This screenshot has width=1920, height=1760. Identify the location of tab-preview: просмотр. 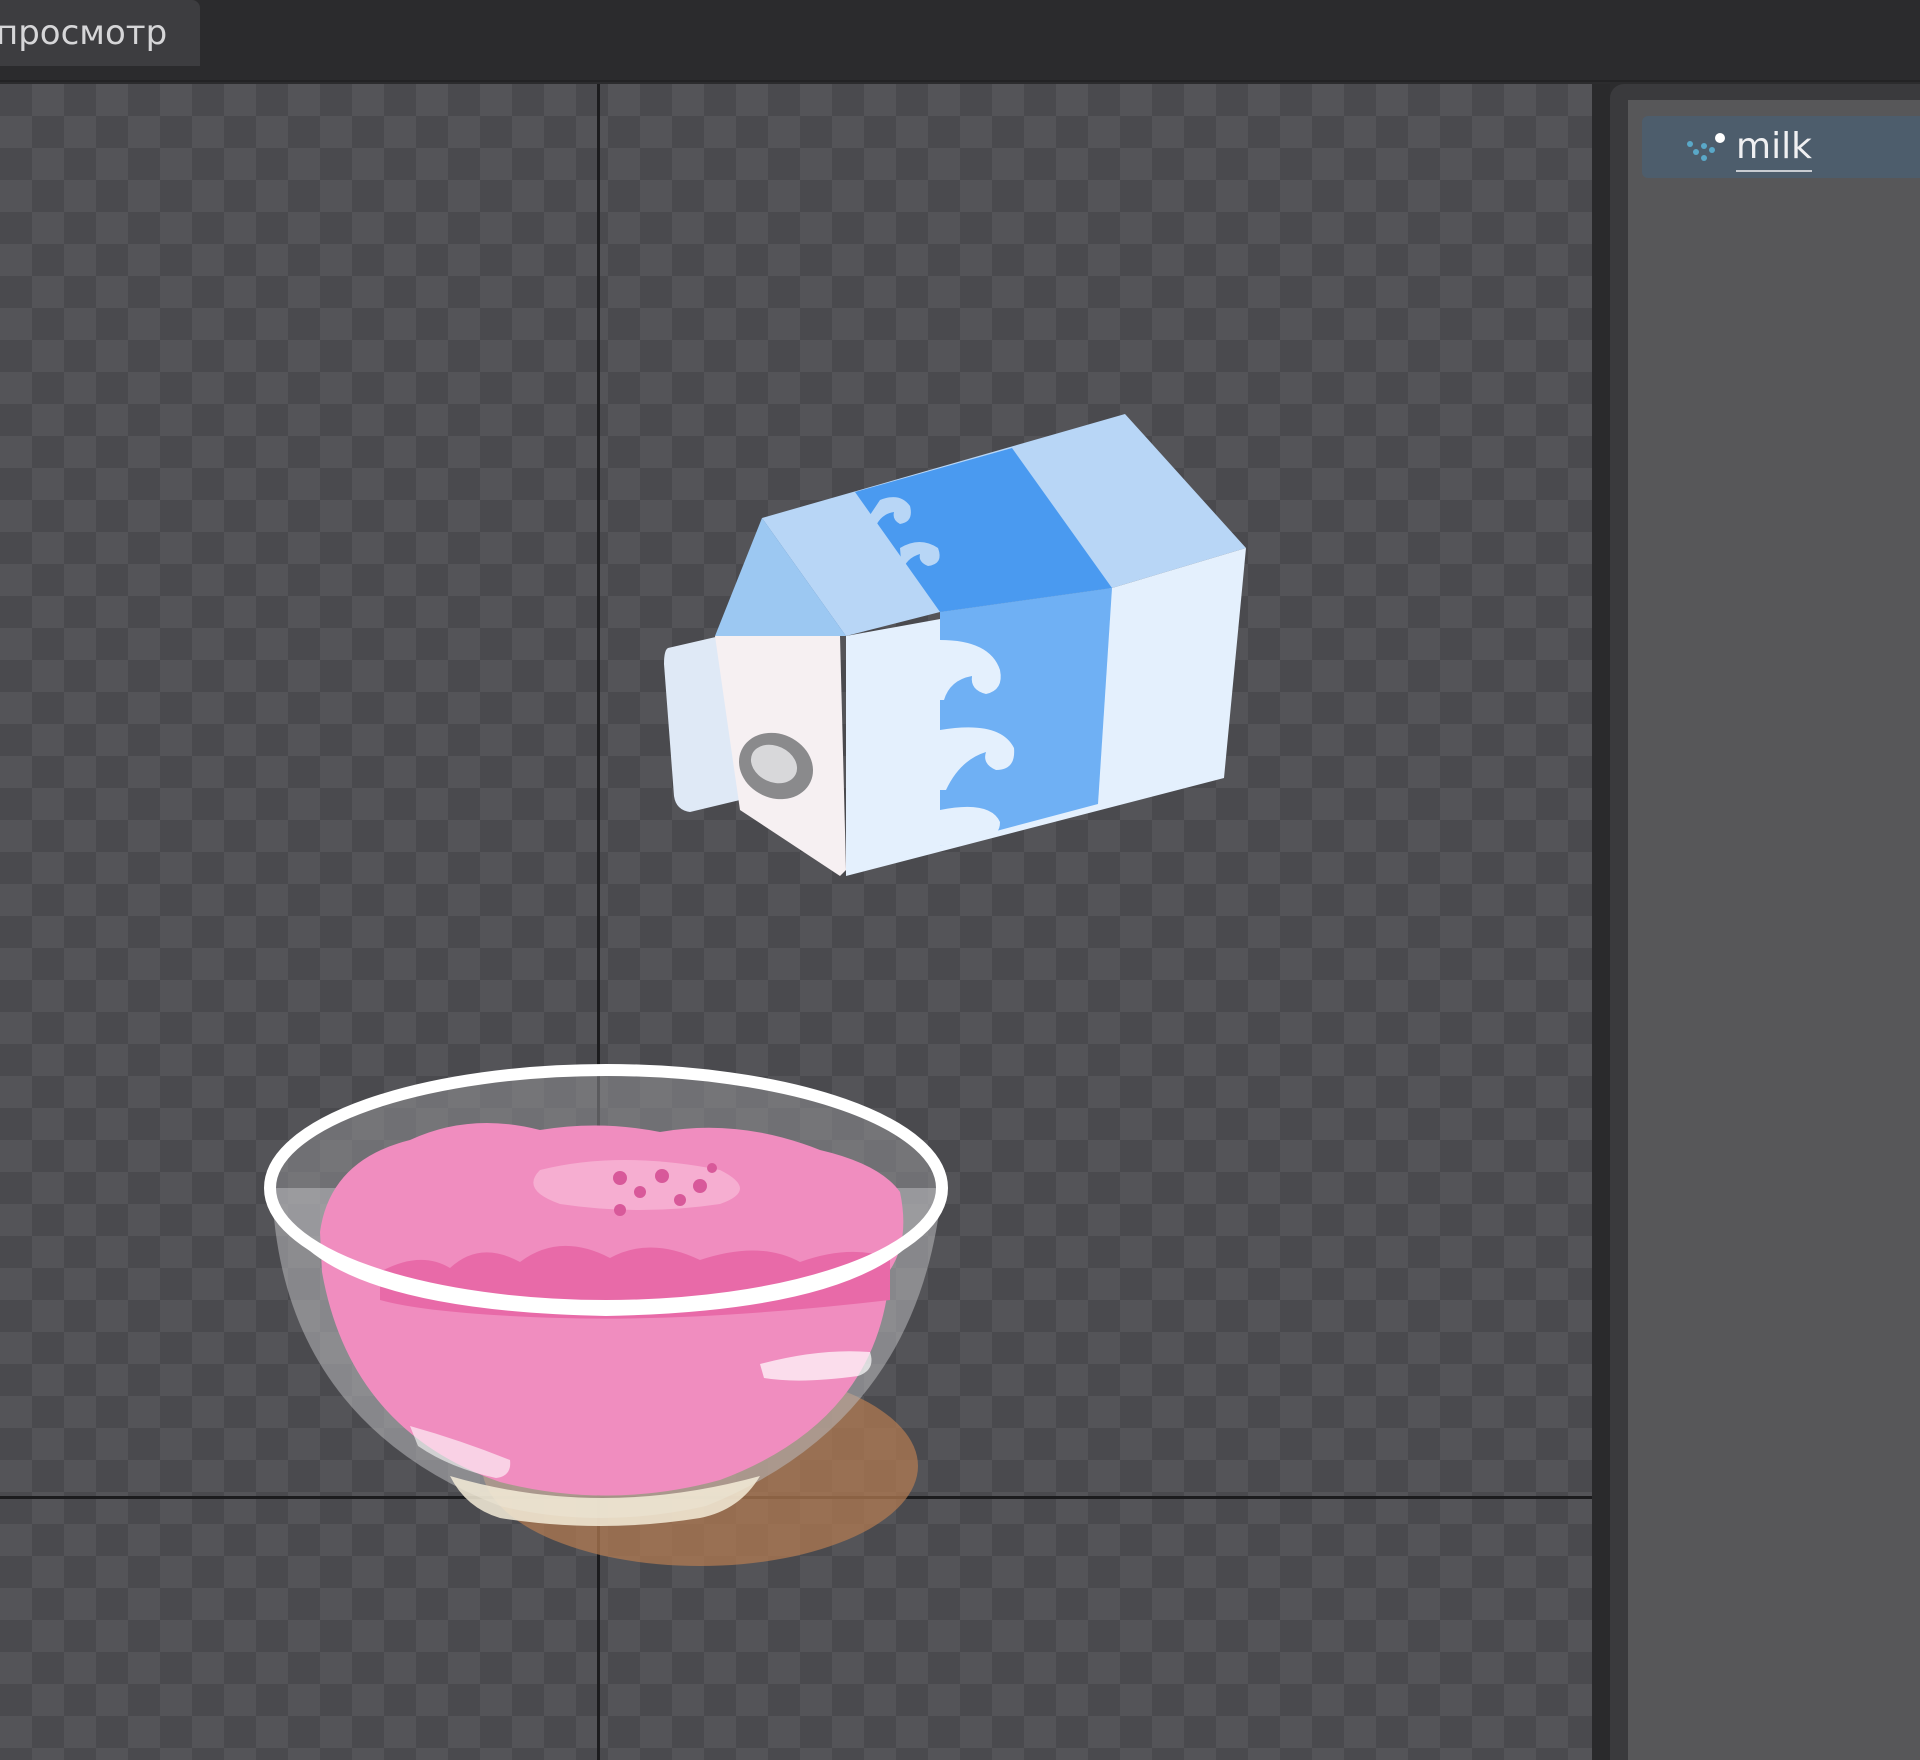
(100, 33).